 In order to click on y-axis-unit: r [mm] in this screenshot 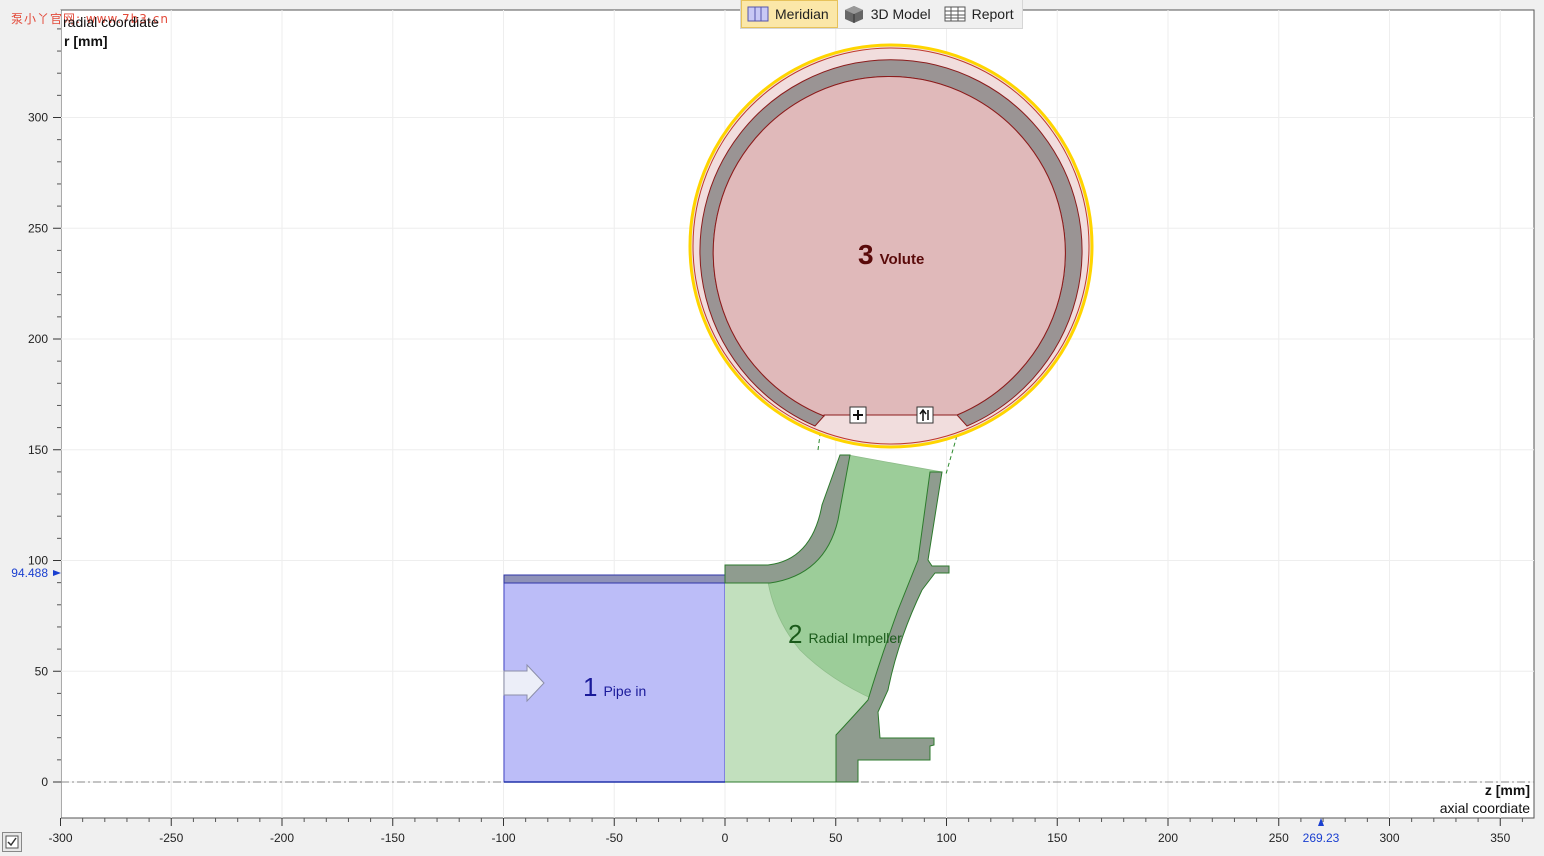, I will do `click(86, 41)`.